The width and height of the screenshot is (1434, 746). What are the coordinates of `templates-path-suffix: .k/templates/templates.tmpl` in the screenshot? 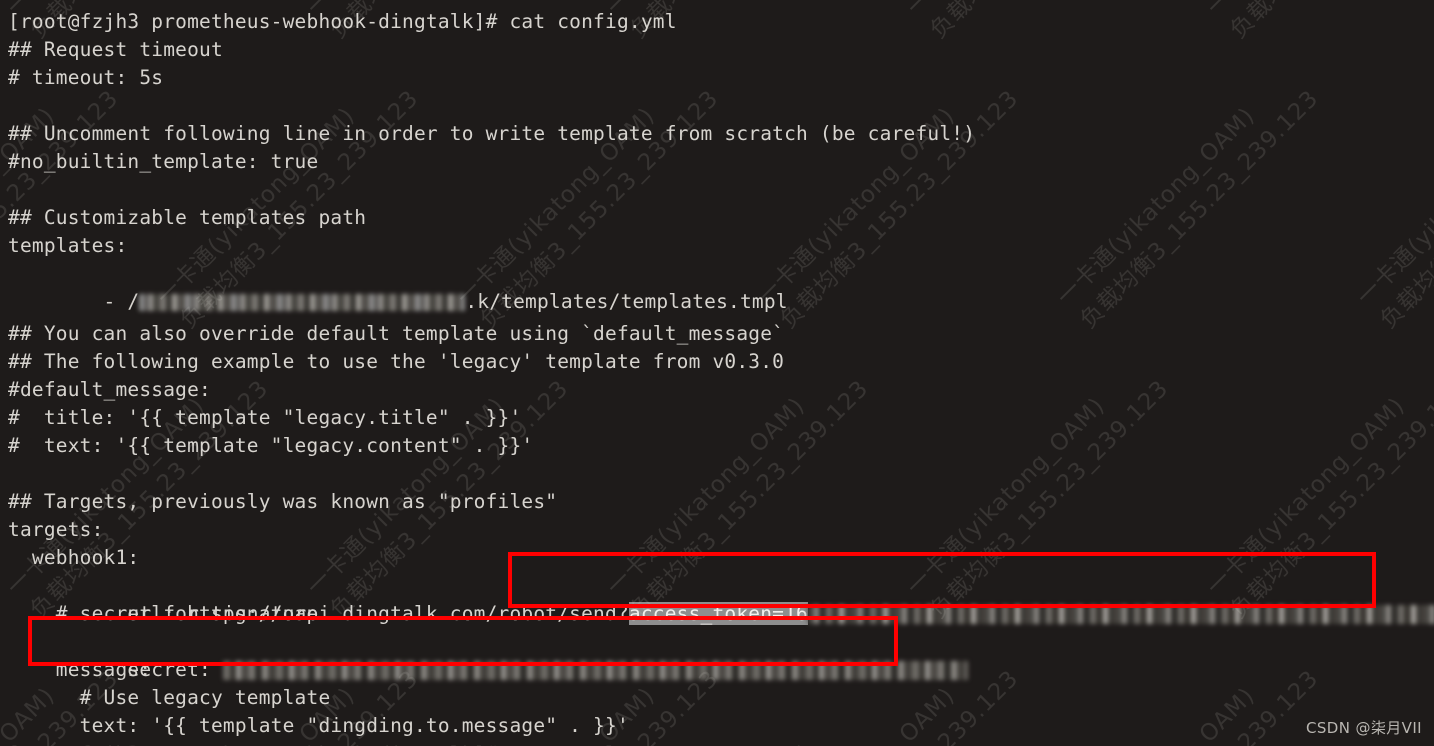 It's located at (626, 301).